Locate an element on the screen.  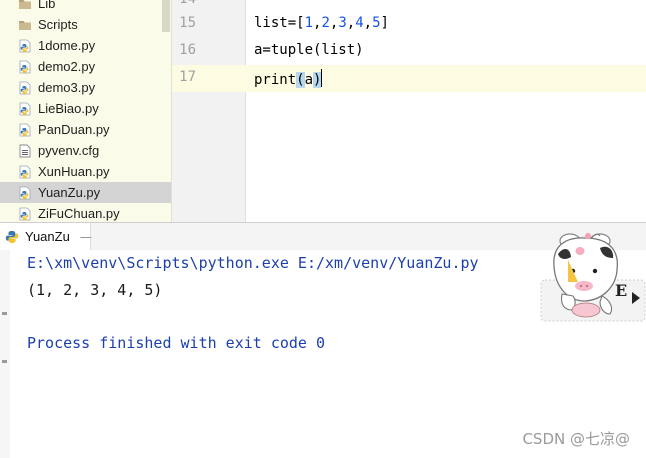
run-tab: YuanZu — is located at coordinates (46, 236).